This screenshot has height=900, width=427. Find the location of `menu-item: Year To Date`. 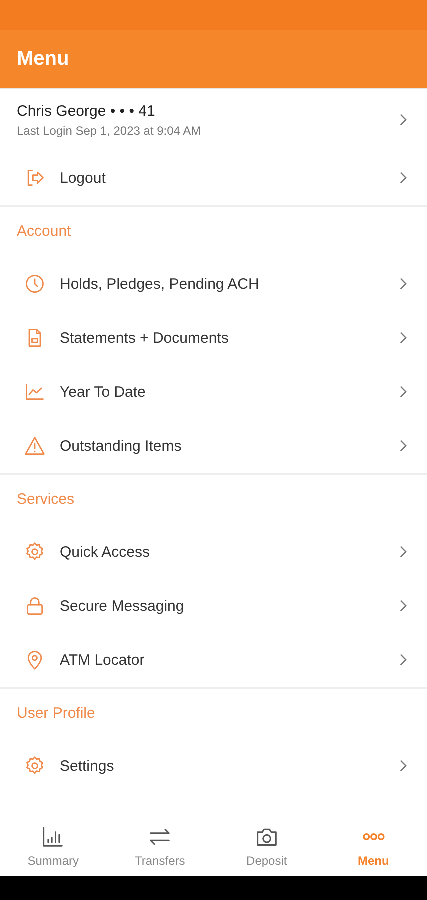

menu-item: Year To Date is located at coordinates (213, 392).